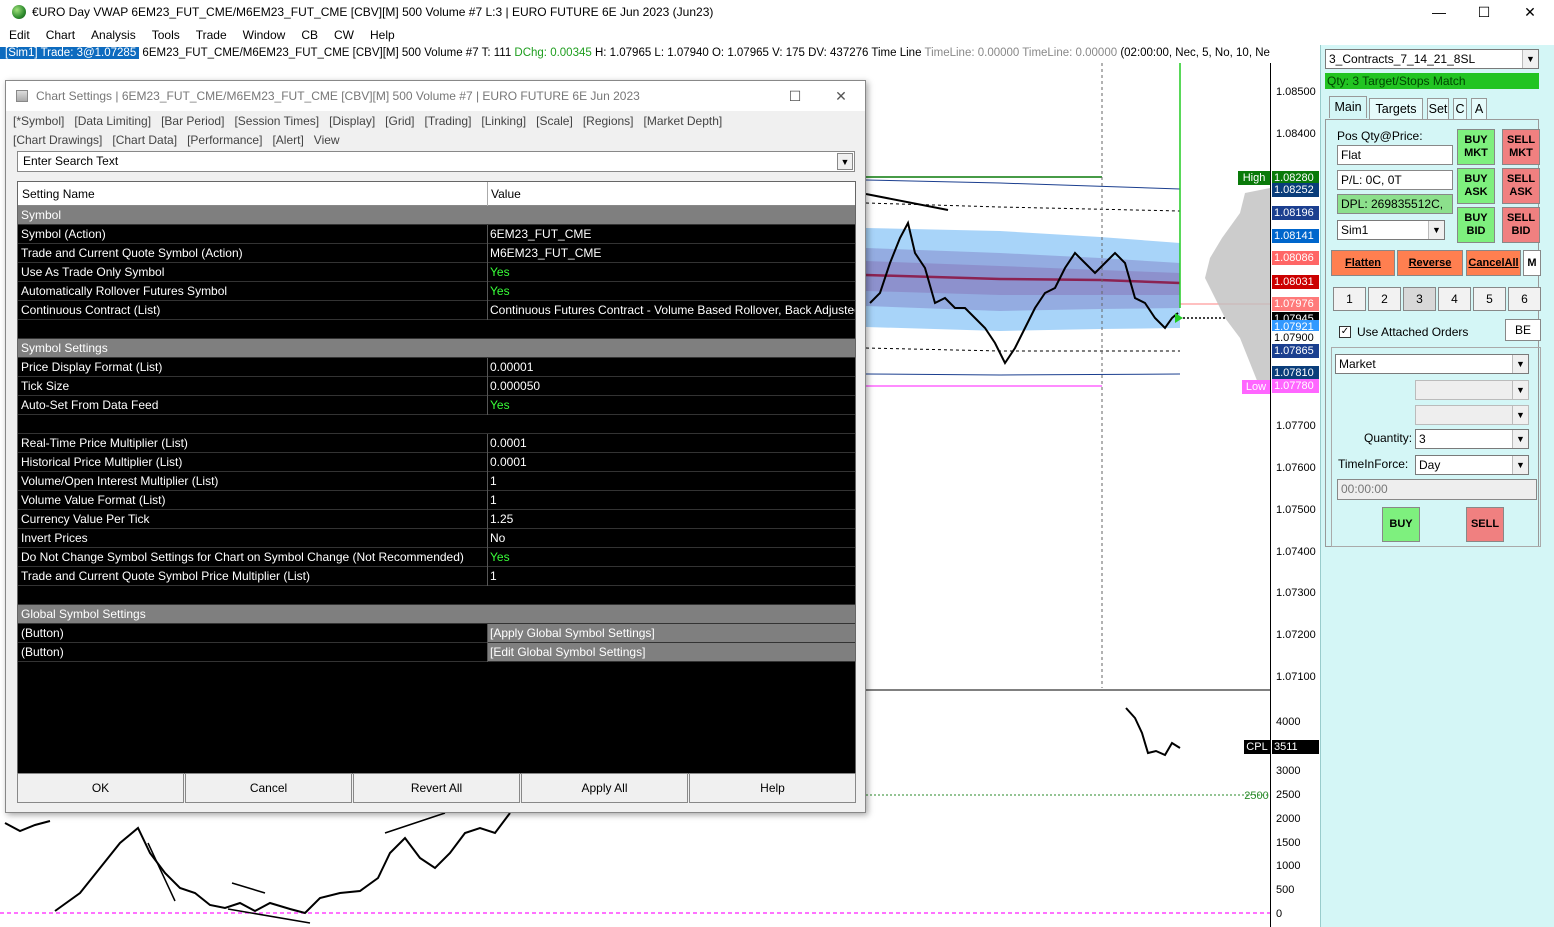 The width and height of the screenshot is (1554, 927). Describe the element at coordinates (1349, 299) in the screenshot. I see `qty-button-1: 1` at that location.